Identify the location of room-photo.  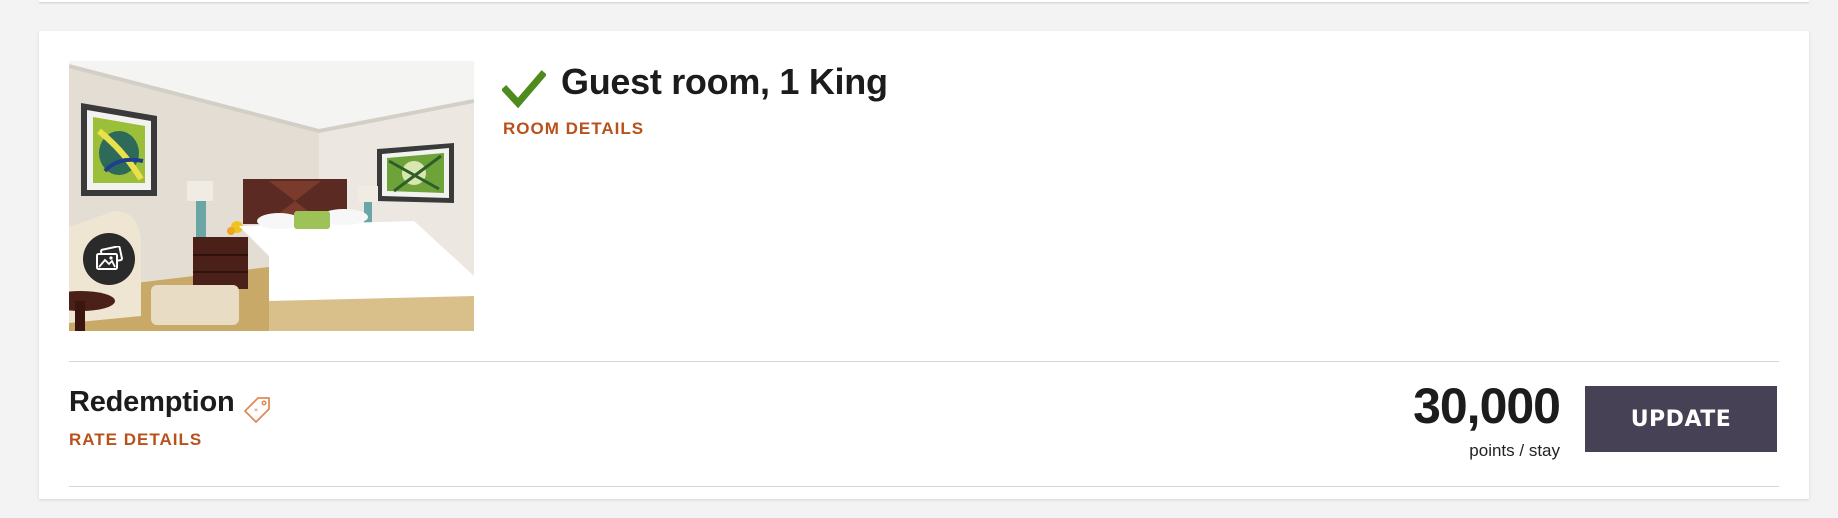
(271, 196).